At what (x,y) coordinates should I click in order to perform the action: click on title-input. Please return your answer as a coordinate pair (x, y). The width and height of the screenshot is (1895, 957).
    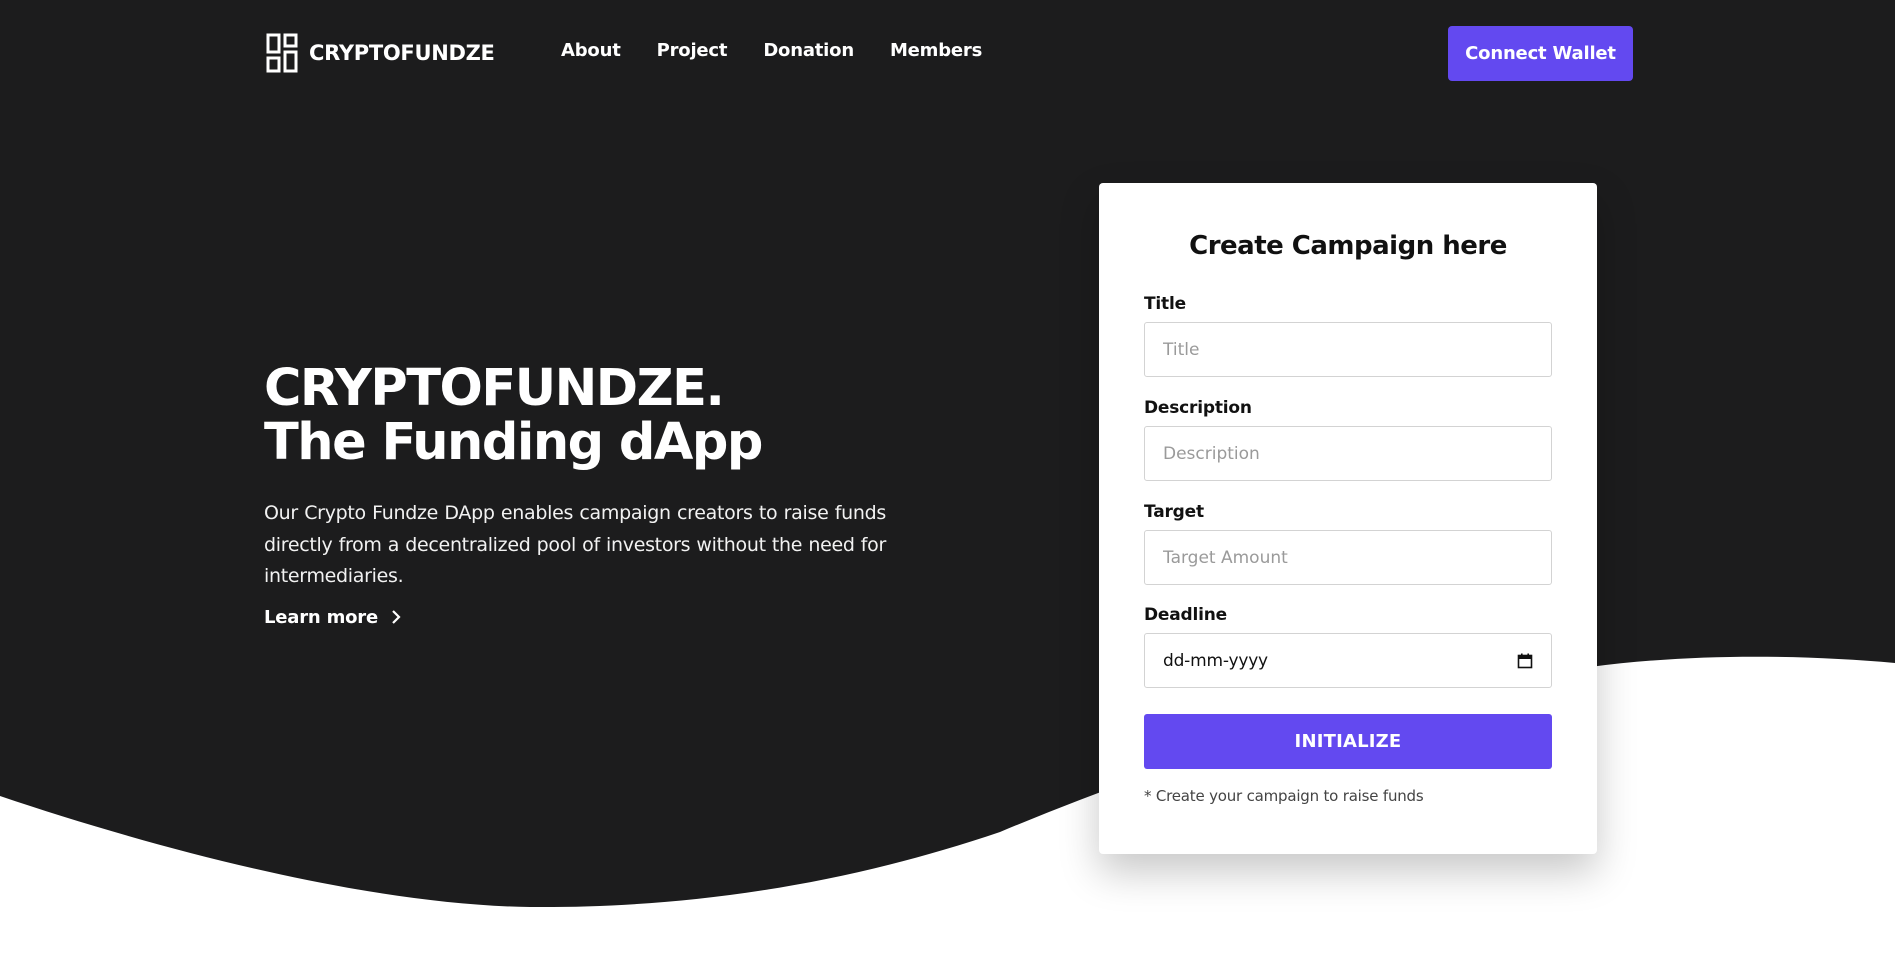
    Looking at the image, I should click on (1348, 349).